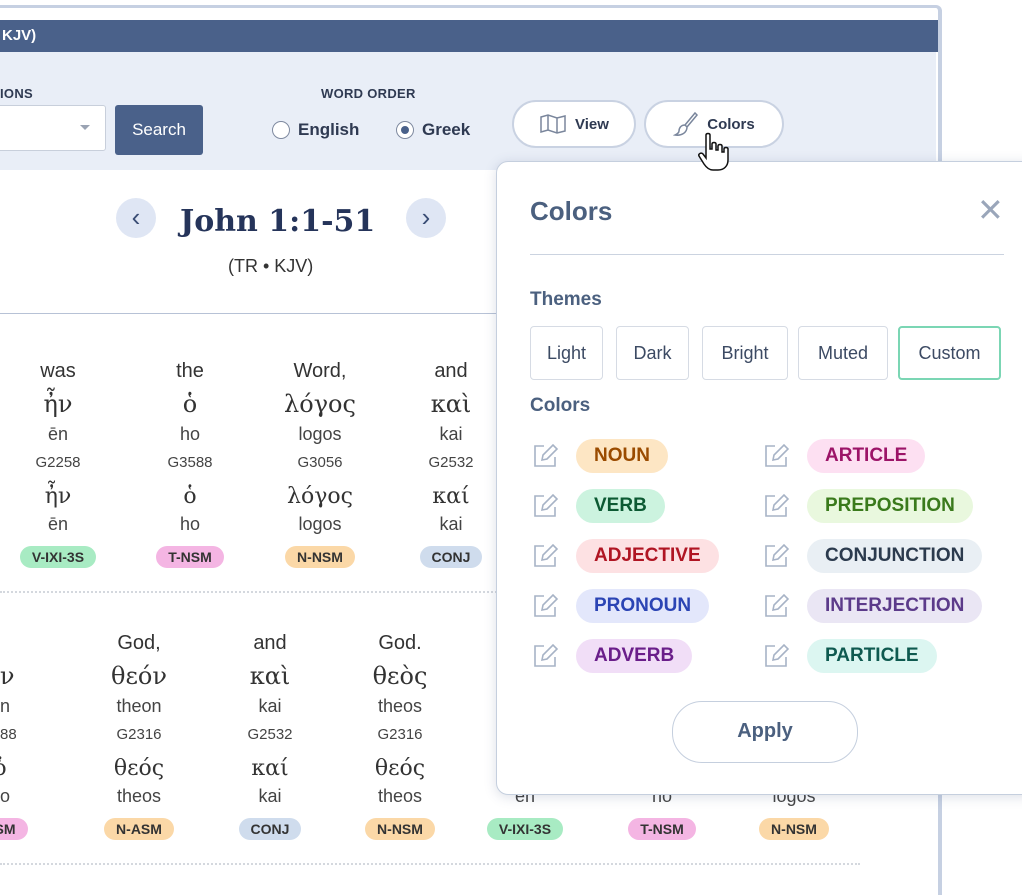 The width and height of the screenshot is (1022, 895). I want to click on chevron-down-icon, so click(85, 127).